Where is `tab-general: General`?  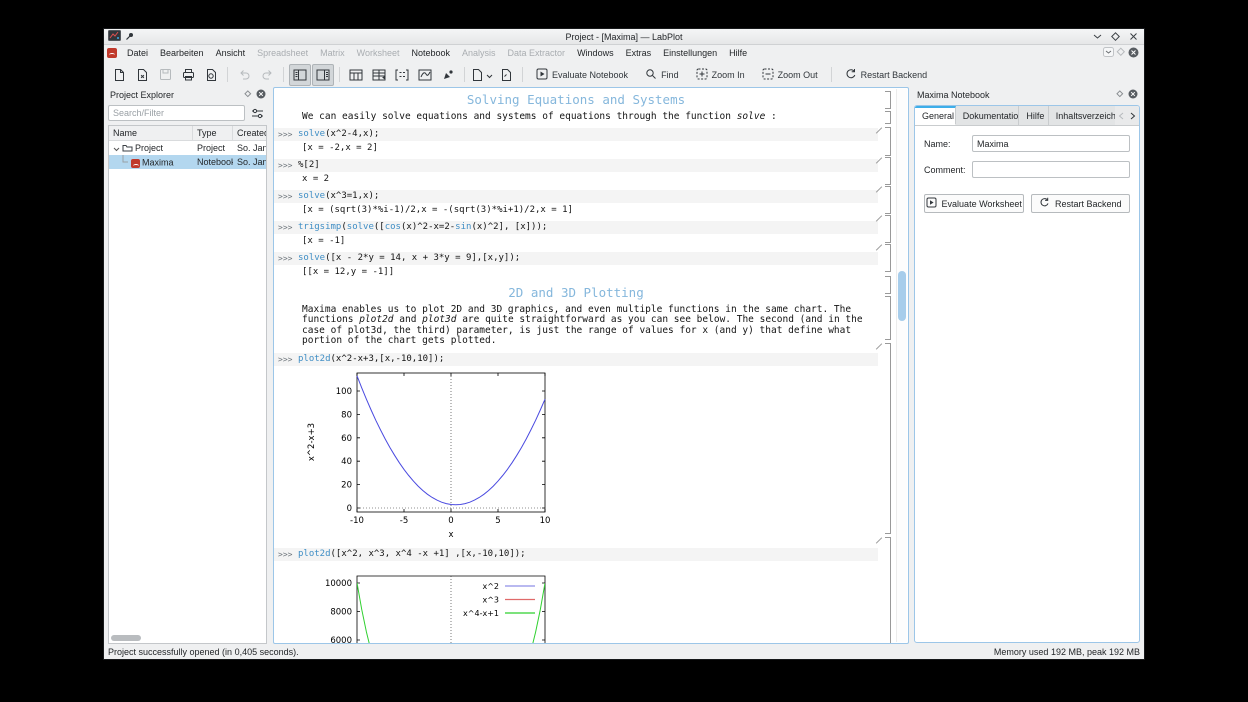 tab-general: General is located at coordinates (935, 115).